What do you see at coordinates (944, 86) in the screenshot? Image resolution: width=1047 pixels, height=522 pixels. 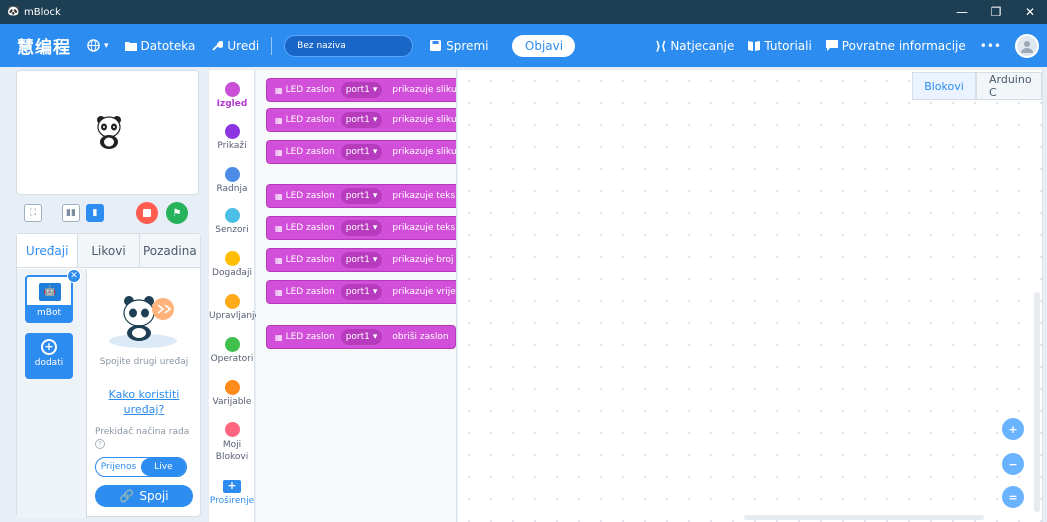 I see `tab-blocks: Blokovi` at bounding box center [944, 86].